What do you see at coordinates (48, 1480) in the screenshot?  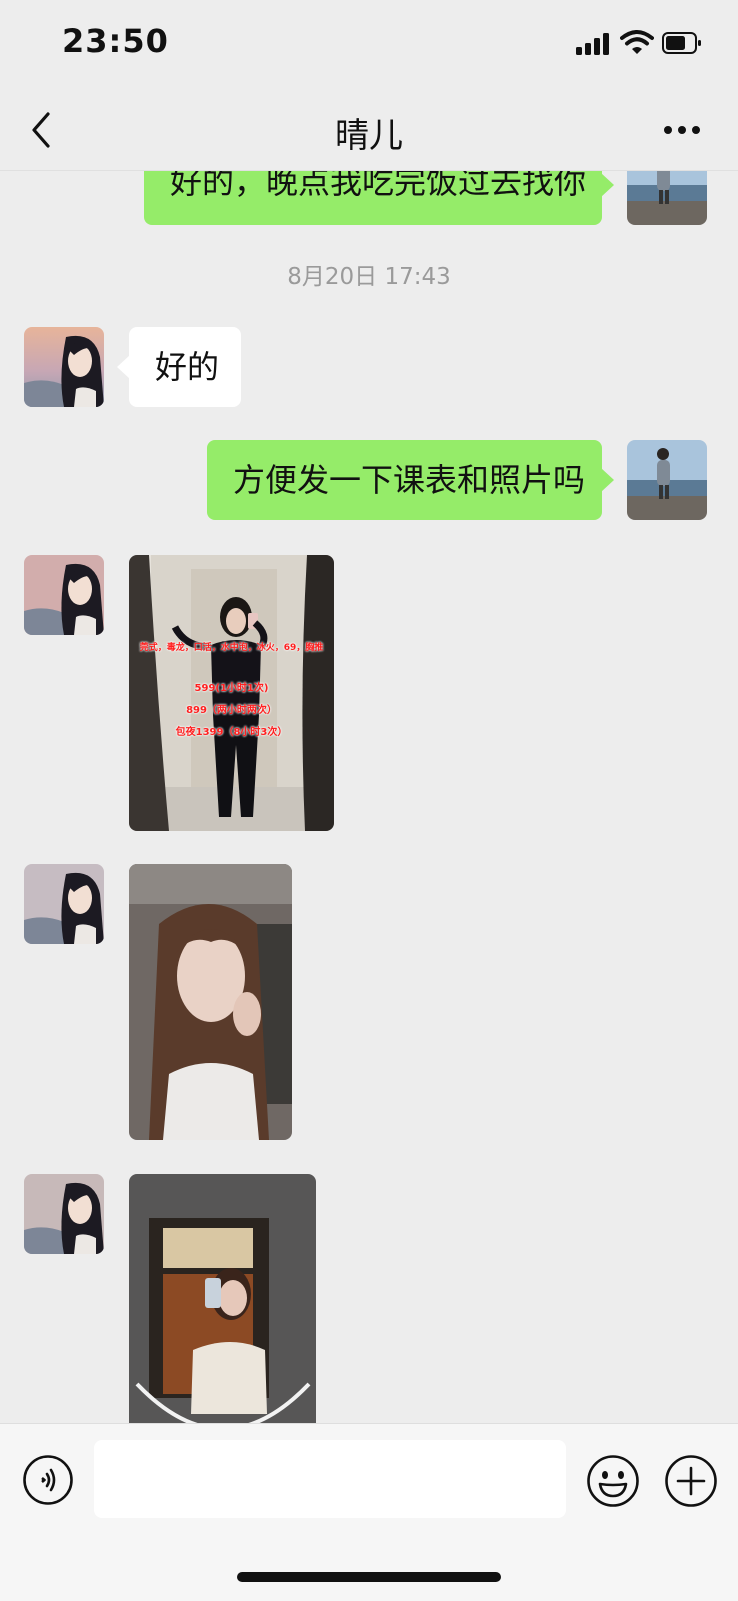 I see `voice-input-icon` at bounding box center [48, 1480].